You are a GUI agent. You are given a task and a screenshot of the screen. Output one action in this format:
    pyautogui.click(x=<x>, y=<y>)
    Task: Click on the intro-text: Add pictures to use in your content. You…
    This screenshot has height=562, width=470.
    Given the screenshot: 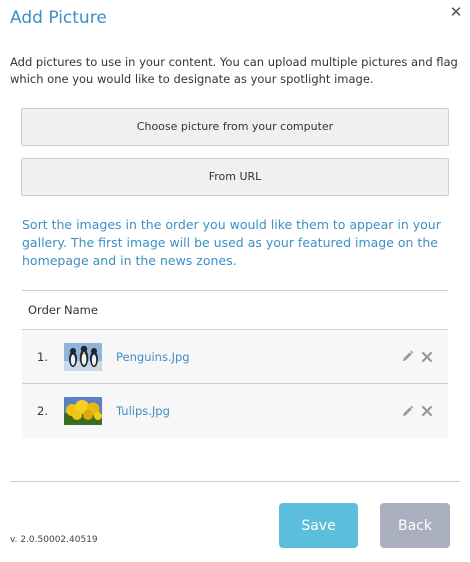 What is the action you would take?
    pyautogui.click(x=234, y=70)
    